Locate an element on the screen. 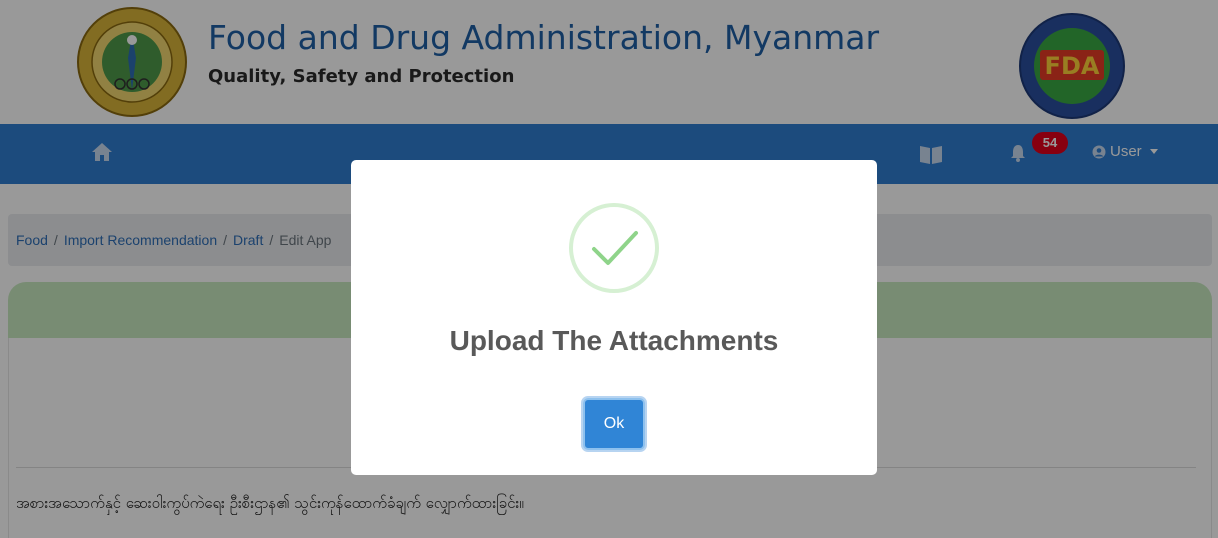  ok-button: Ok is located at coordinates (614, 424).